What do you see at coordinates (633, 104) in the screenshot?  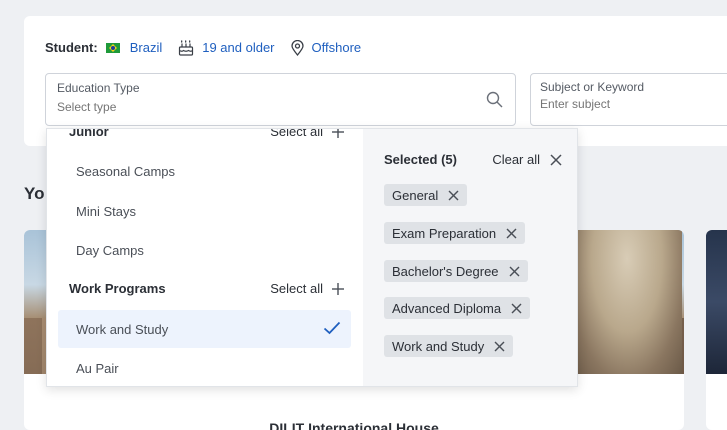 I see `subject-keyword-input` at bounding box center [633, 104].